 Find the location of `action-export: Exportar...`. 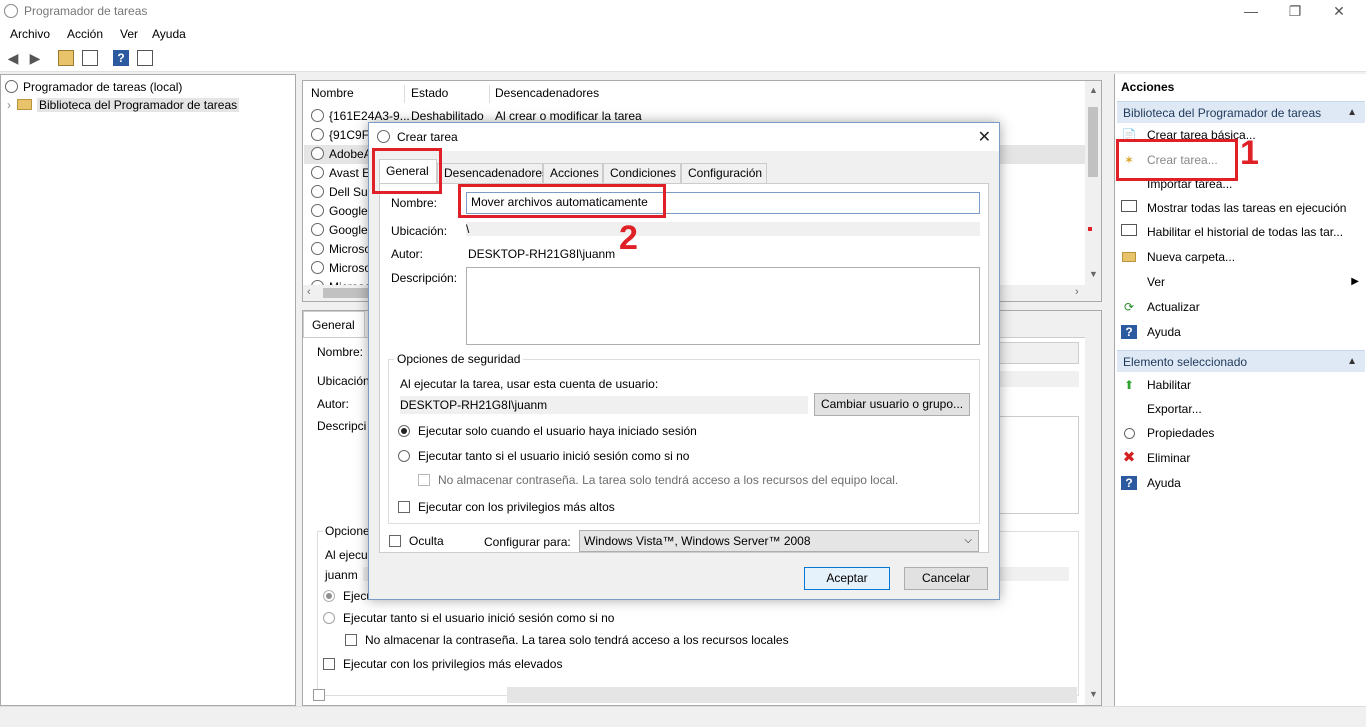

action-export: Exportar... is located at coordinates (1161, 409).